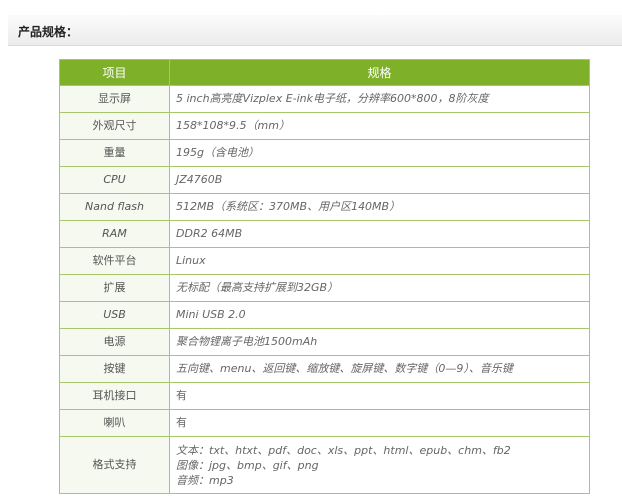  What do you see at coordinates (205, 480) in the screenshot?
I see `format-audio-line: 音频：mp3` at bounding box center [205, 480].